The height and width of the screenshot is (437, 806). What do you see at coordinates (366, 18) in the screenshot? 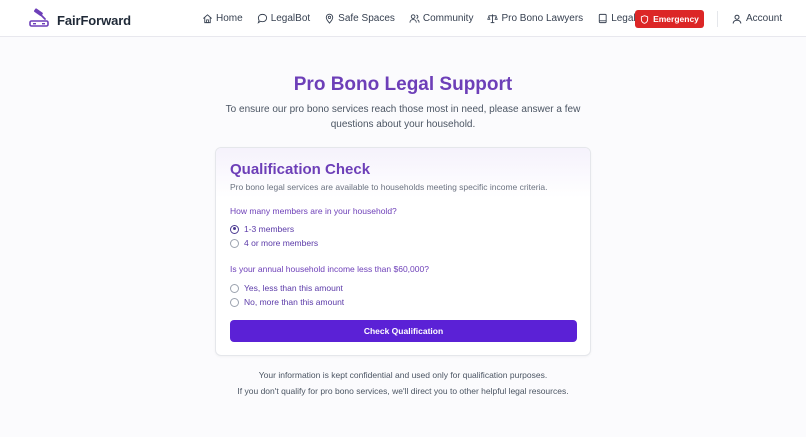
I see `nav-safe-spaces-label: Safe Spaces` at bounding box center [366, 18].